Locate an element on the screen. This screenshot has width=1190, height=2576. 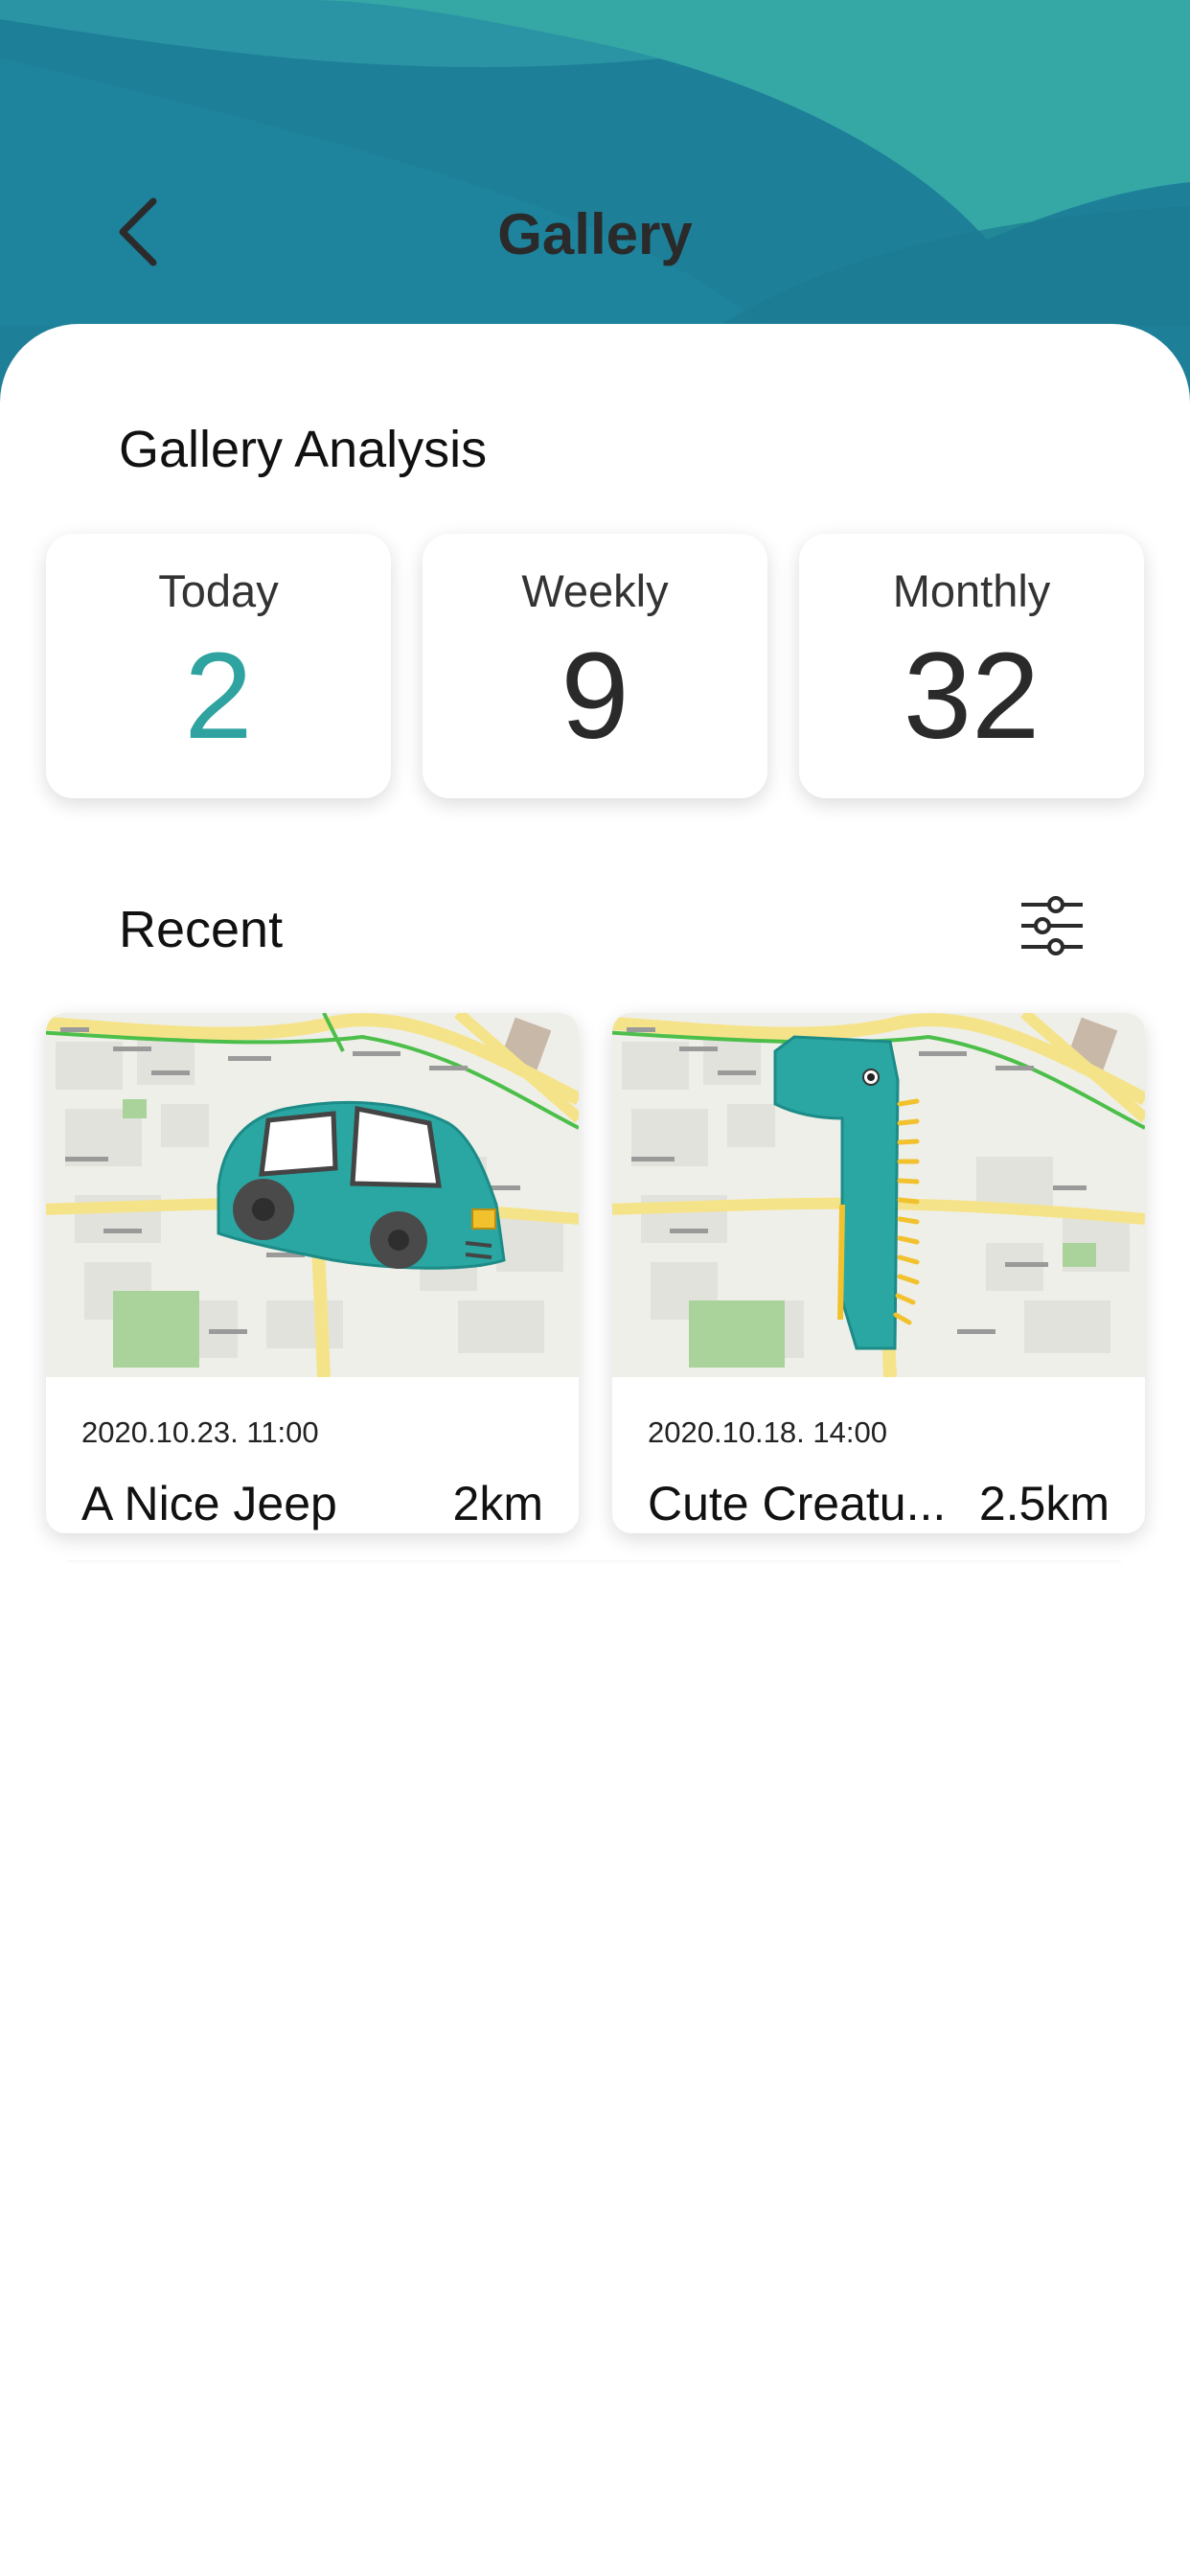
gallery-card: 2020.10.18. 14:00 Cute Creatu... 2.5km is located at coordinates (879, 1273).